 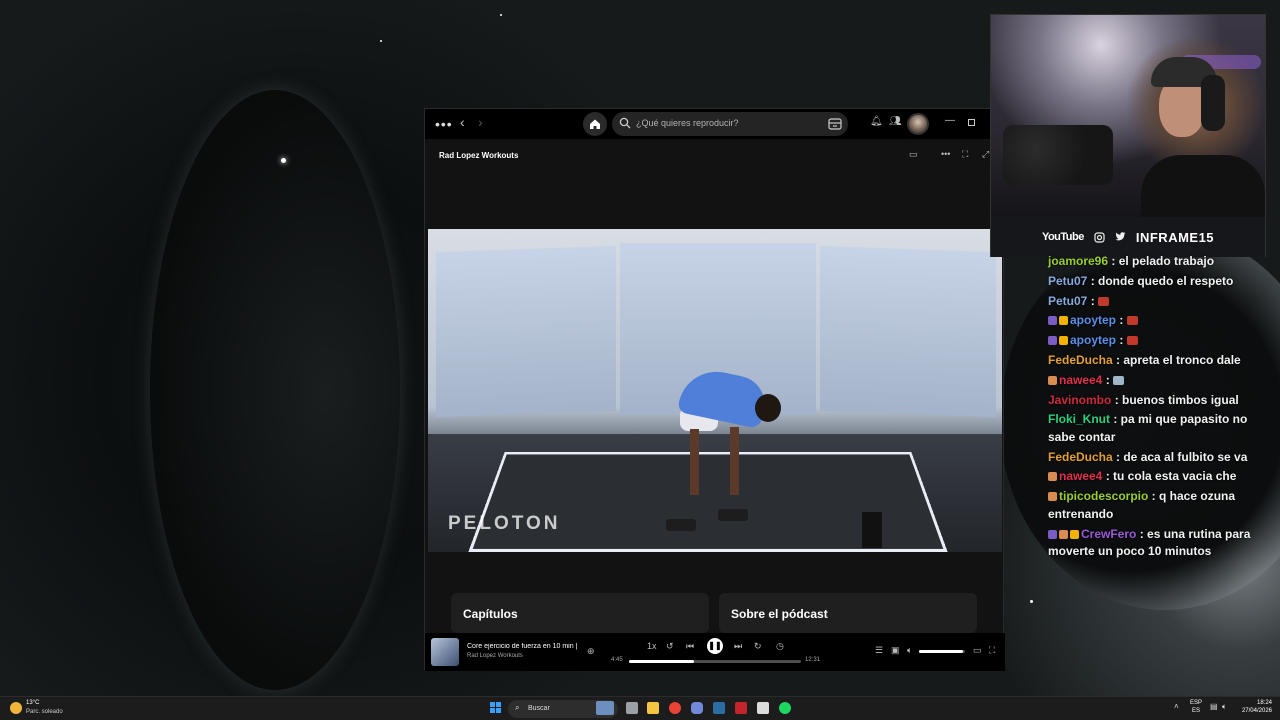 What do you see at coordinates (715, 646) in the screenshot?
I see `pause-button: ❚❚` at bounding box center [715, 646].